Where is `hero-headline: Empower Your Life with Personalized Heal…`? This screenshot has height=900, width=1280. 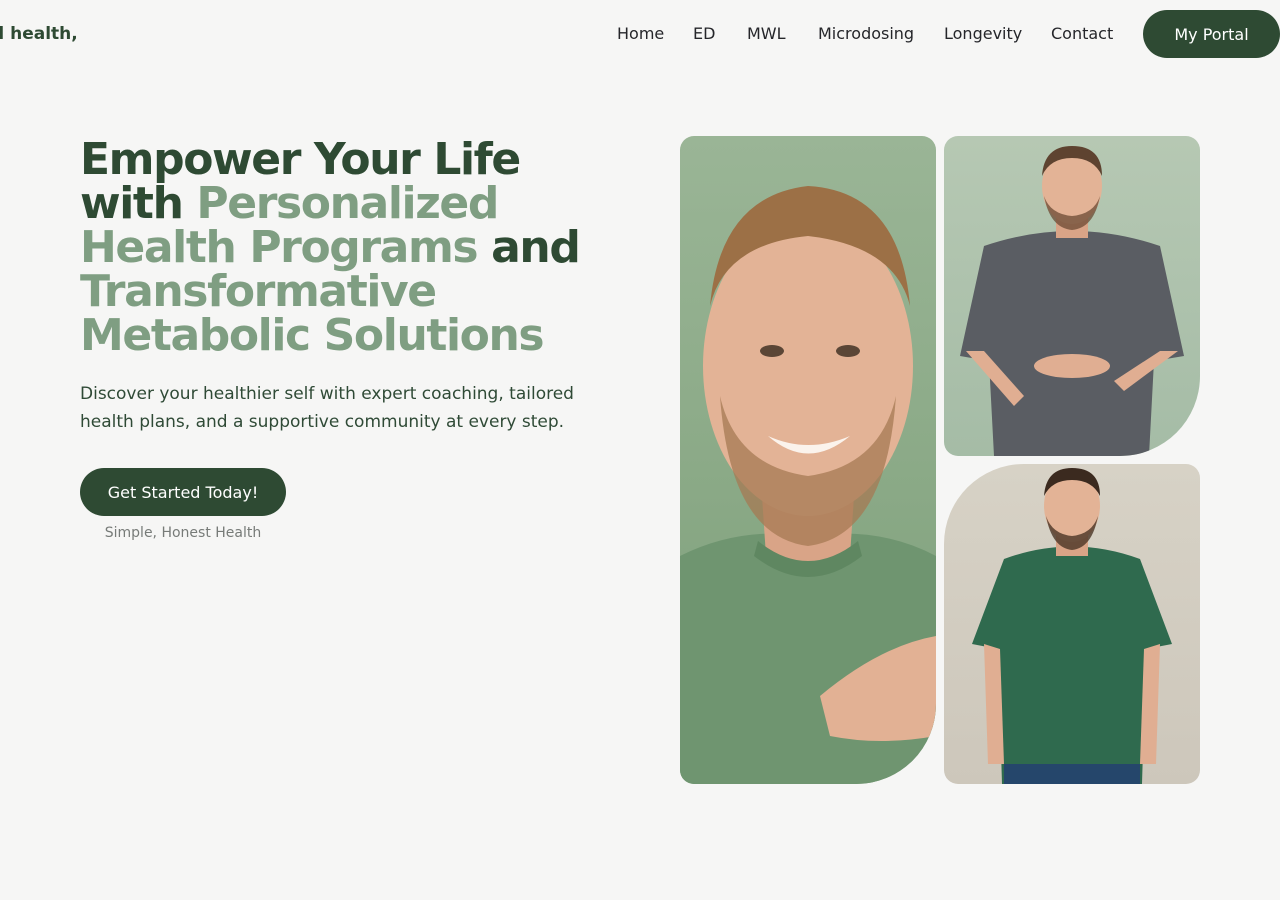 hero-headline: Empower Your Life with Personalized Heal… is located at coordinates (350, 248).